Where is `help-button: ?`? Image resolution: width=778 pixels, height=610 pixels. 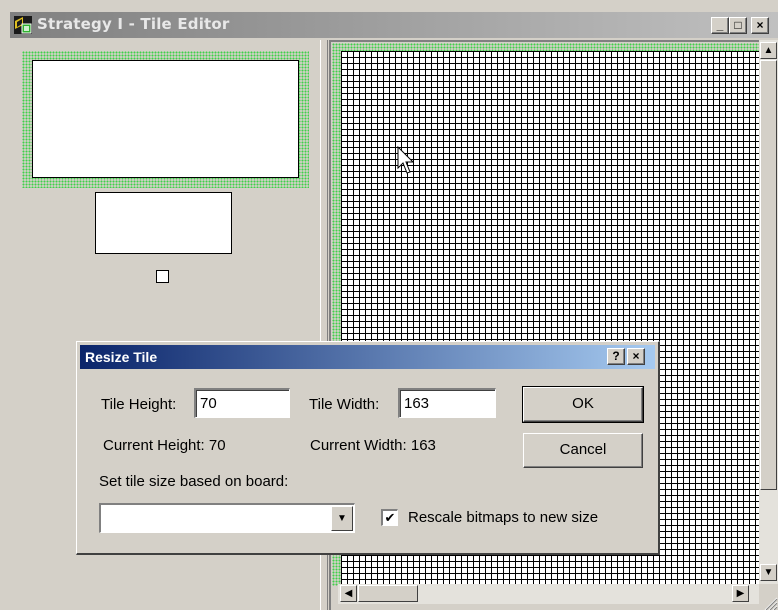 help-button: ? is located at coordinates (616, 356).